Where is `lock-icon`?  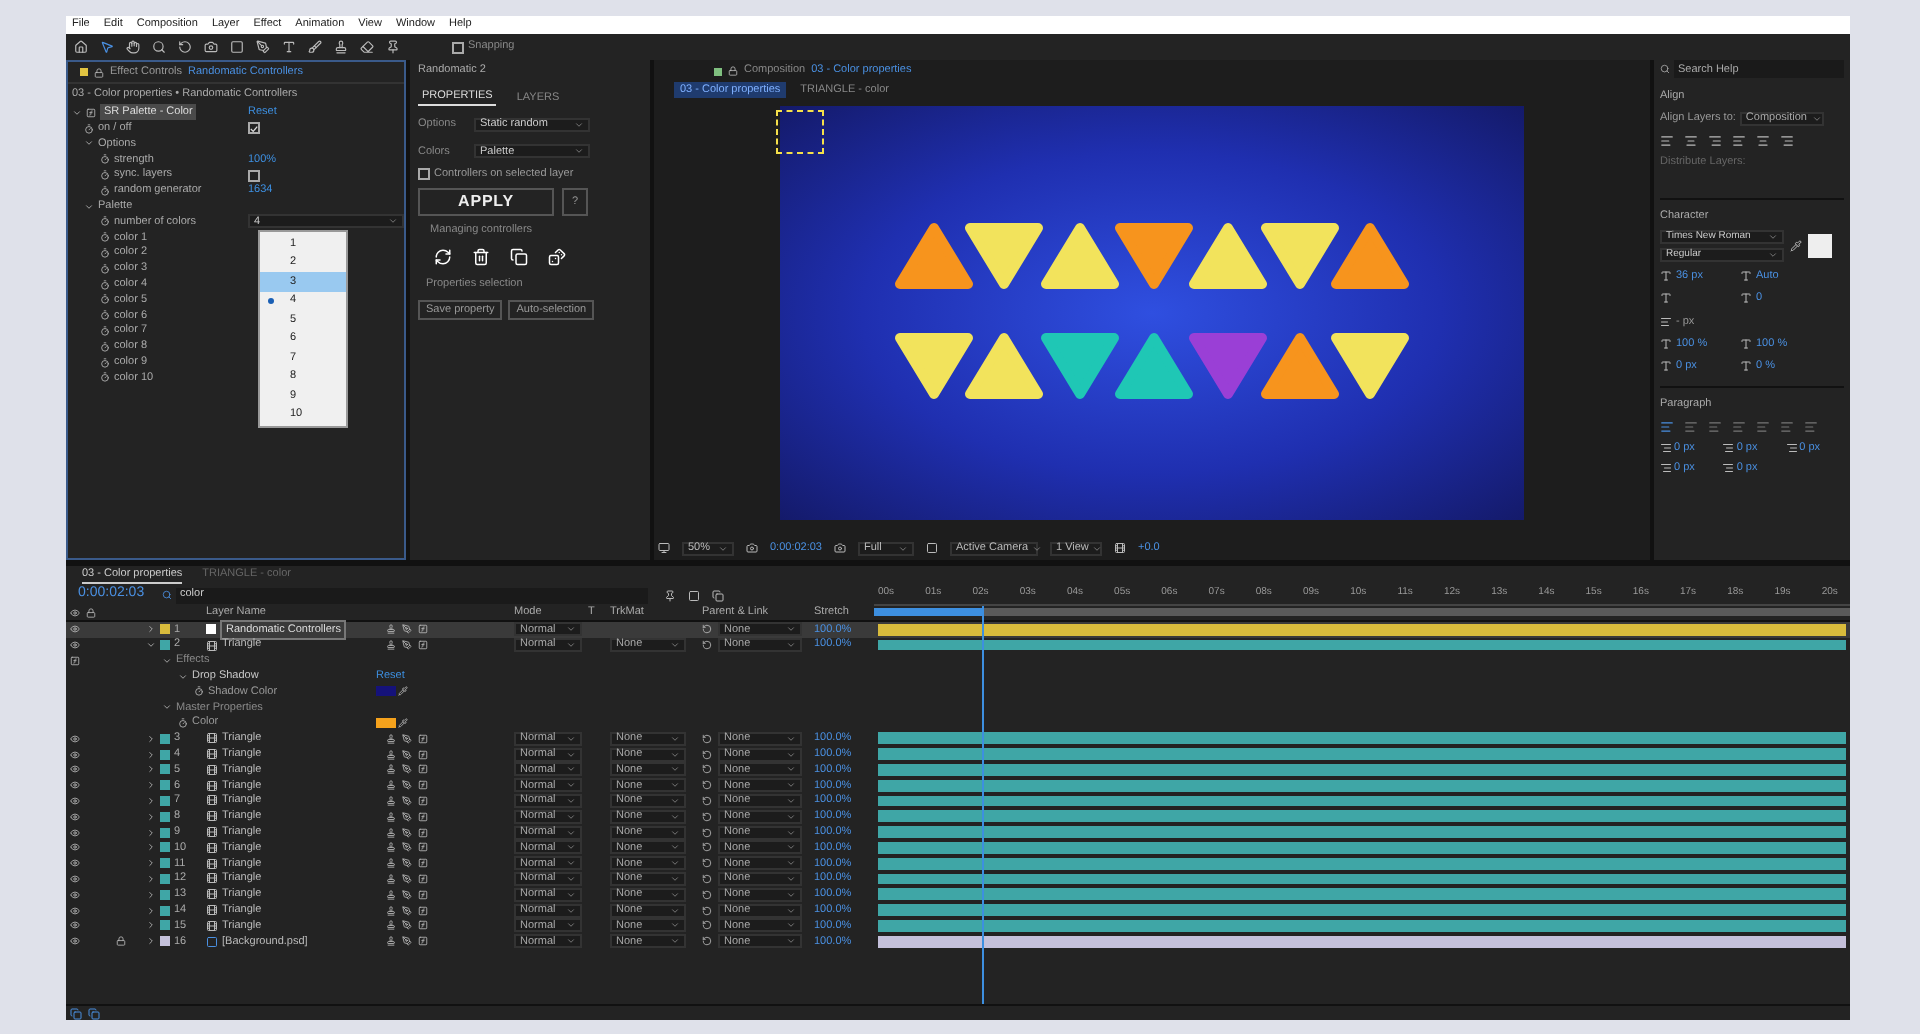
lock-icon is located at coordinates (121, 941).